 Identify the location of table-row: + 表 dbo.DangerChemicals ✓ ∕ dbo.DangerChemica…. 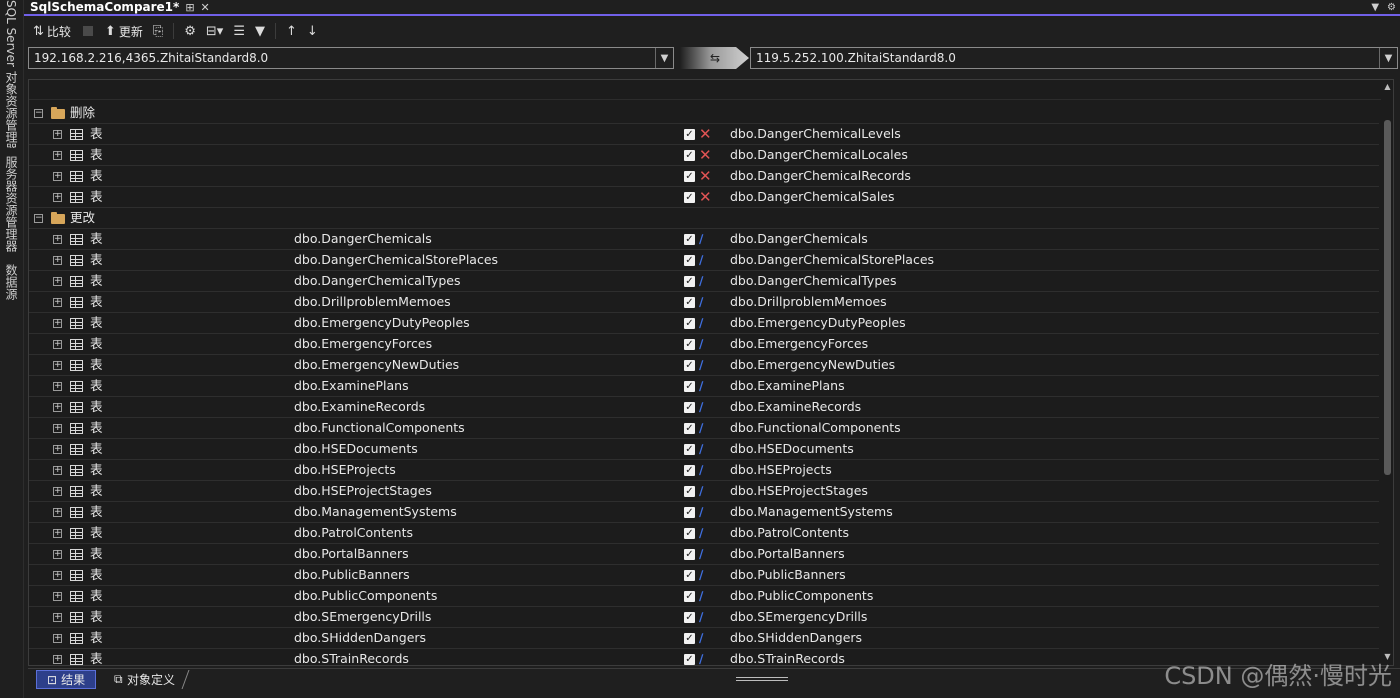
(704, 239).